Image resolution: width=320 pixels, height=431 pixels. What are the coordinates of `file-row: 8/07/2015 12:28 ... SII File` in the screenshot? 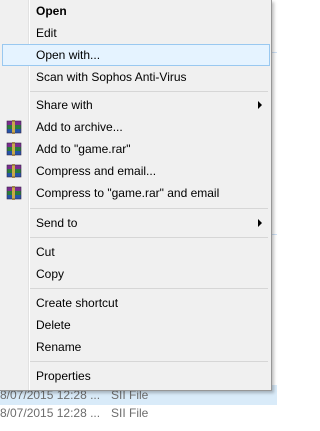 It's located at (138, 413).